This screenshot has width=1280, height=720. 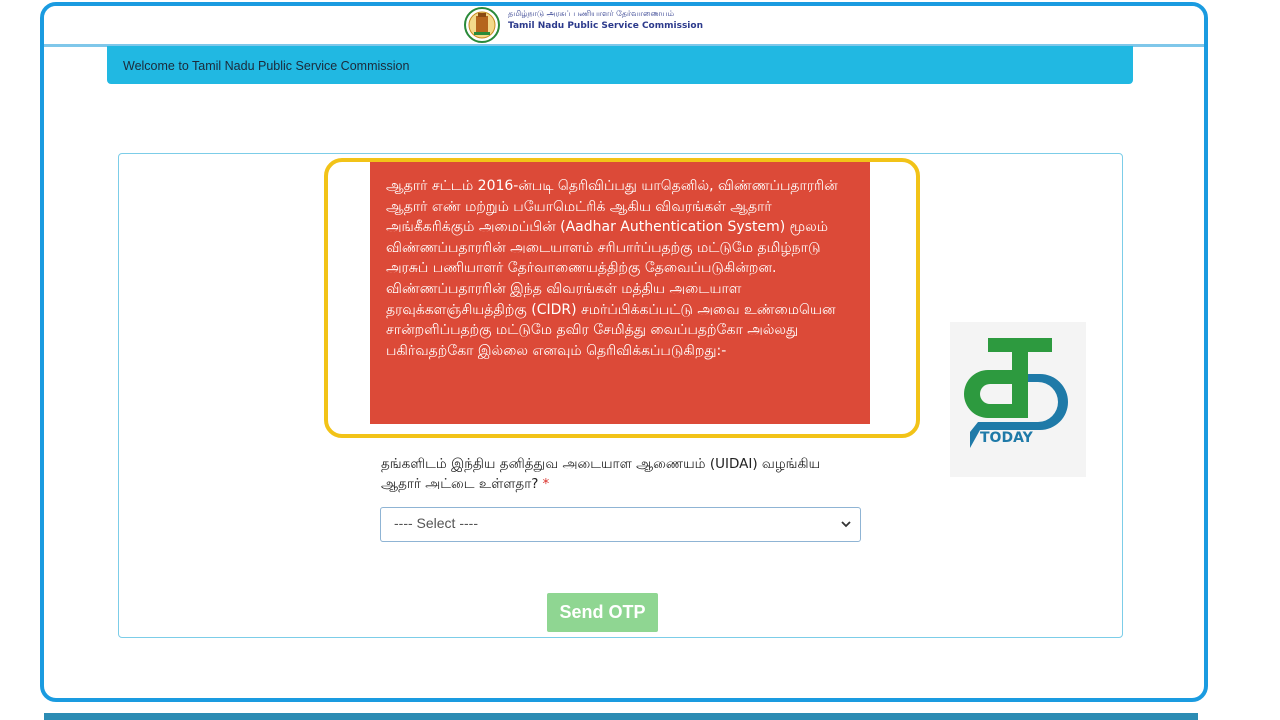 What do you see at coordinates (1007, 438) in the screenshot?
I see `watermark-text: TODAY` at bounding box center [1007, 438].